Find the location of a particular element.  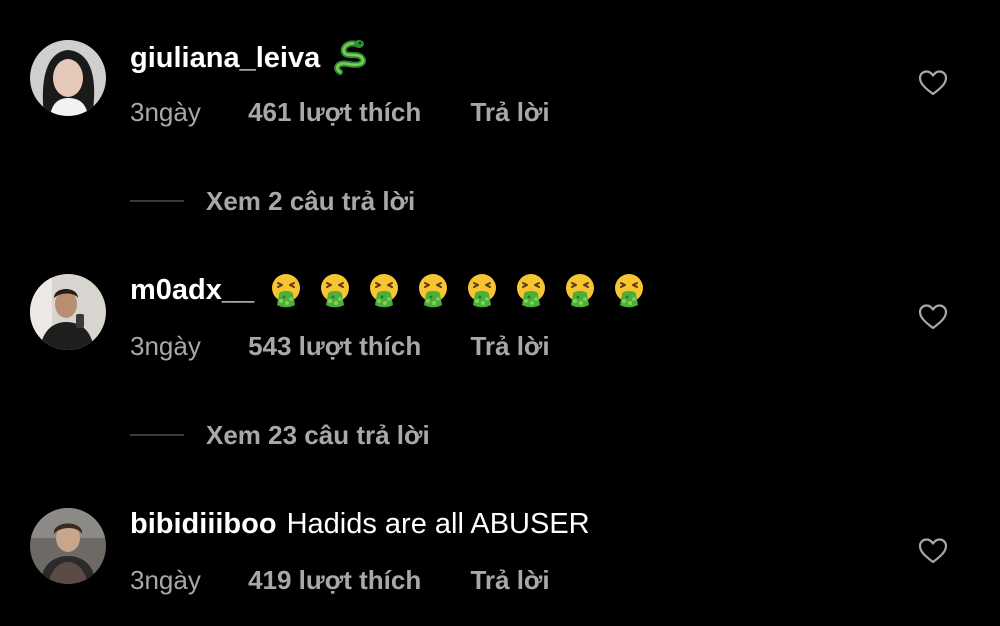

username: giuliana_leiva is located at coordinates (225, 58).